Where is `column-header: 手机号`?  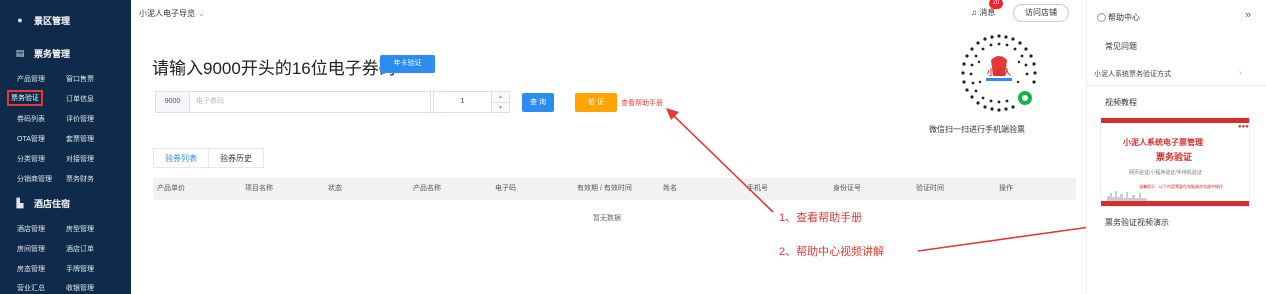 column-header: 手机号 is located at coordinates (757, 188).